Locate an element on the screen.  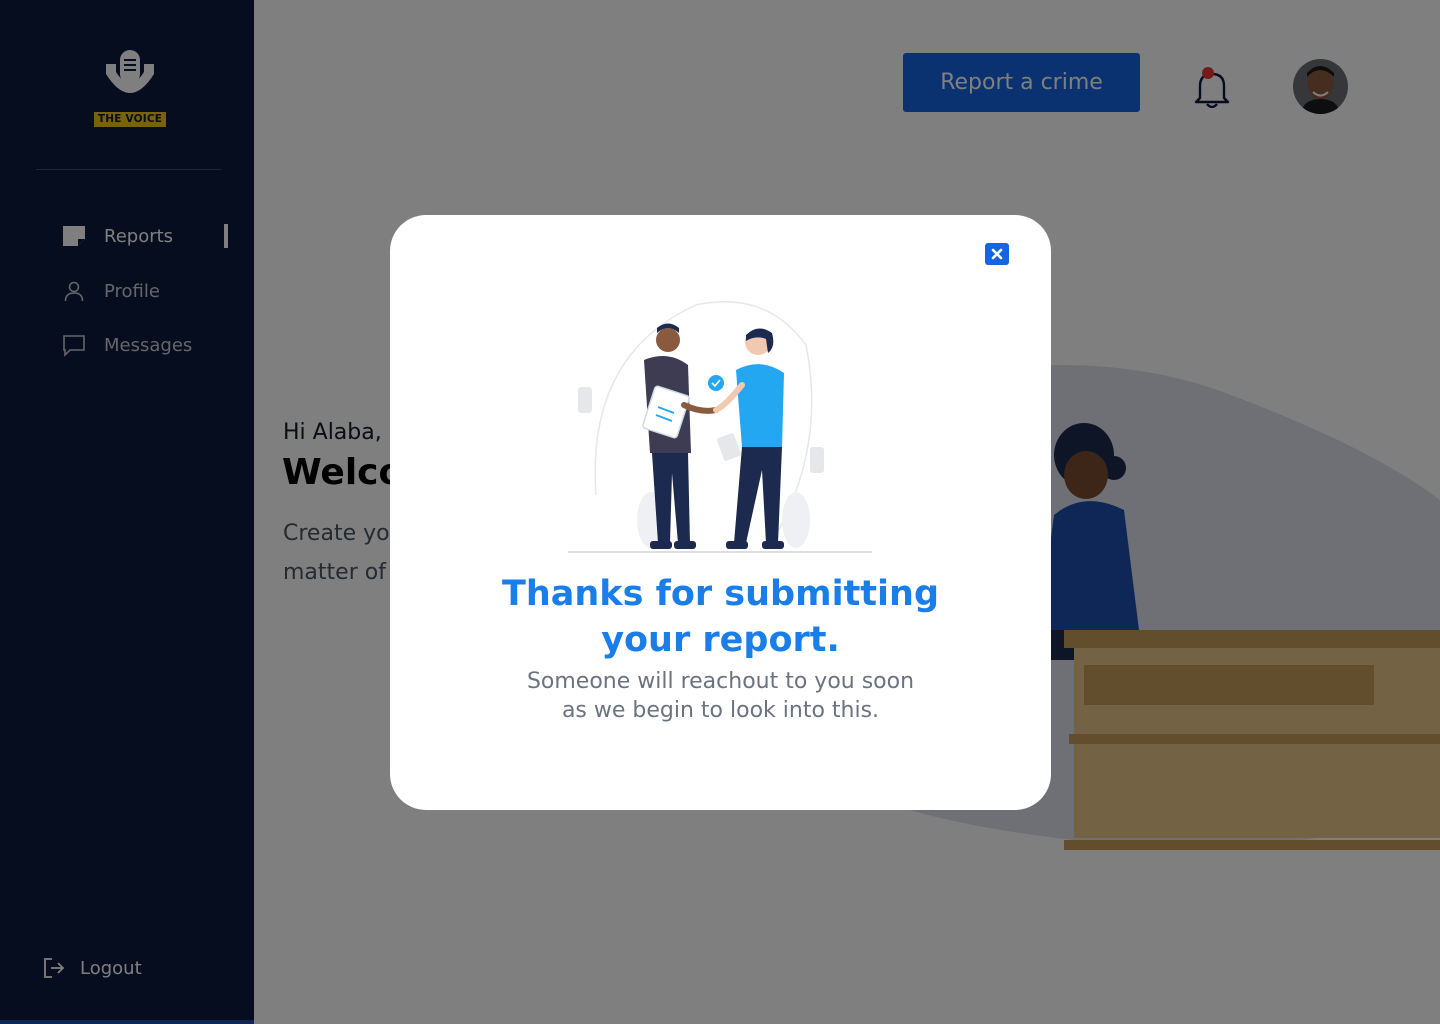
modal-title-line: Thanks for submitting is located at coordinates (720, 594).